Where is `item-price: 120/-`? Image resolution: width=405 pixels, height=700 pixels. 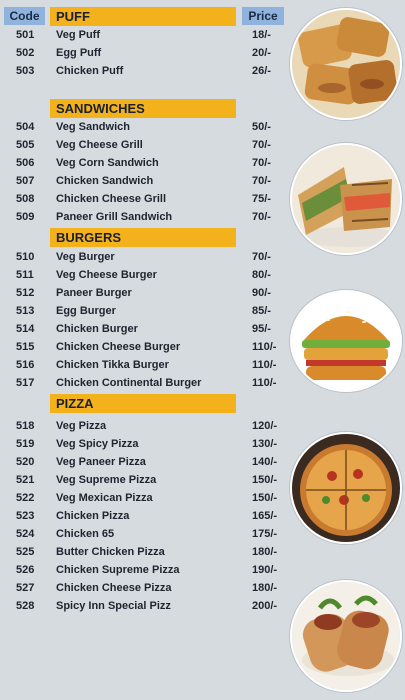 item-price: 120/- is located at coordinates (265, 426).